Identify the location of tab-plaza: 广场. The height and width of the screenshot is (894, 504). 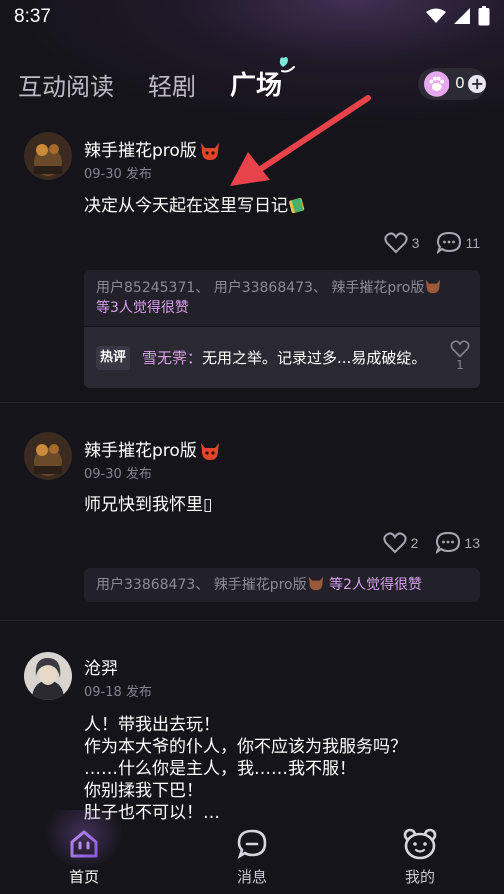
(263, 79).